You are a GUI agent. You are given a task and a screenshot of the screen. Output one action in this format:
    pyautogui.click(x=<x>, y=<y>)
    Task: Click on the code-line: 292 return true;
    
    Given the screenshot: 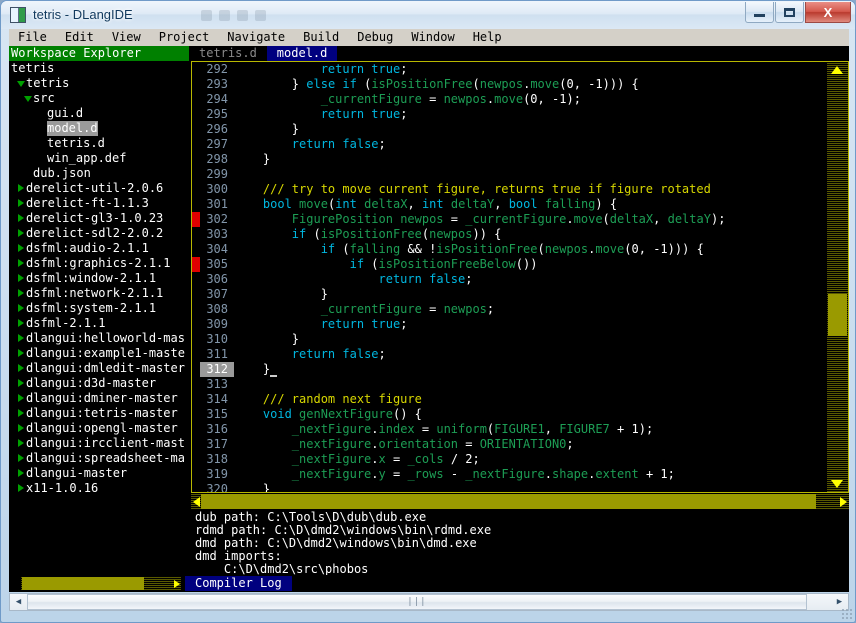 What is the action you would take?
    pyautogui.click(x=509, y=69)
    